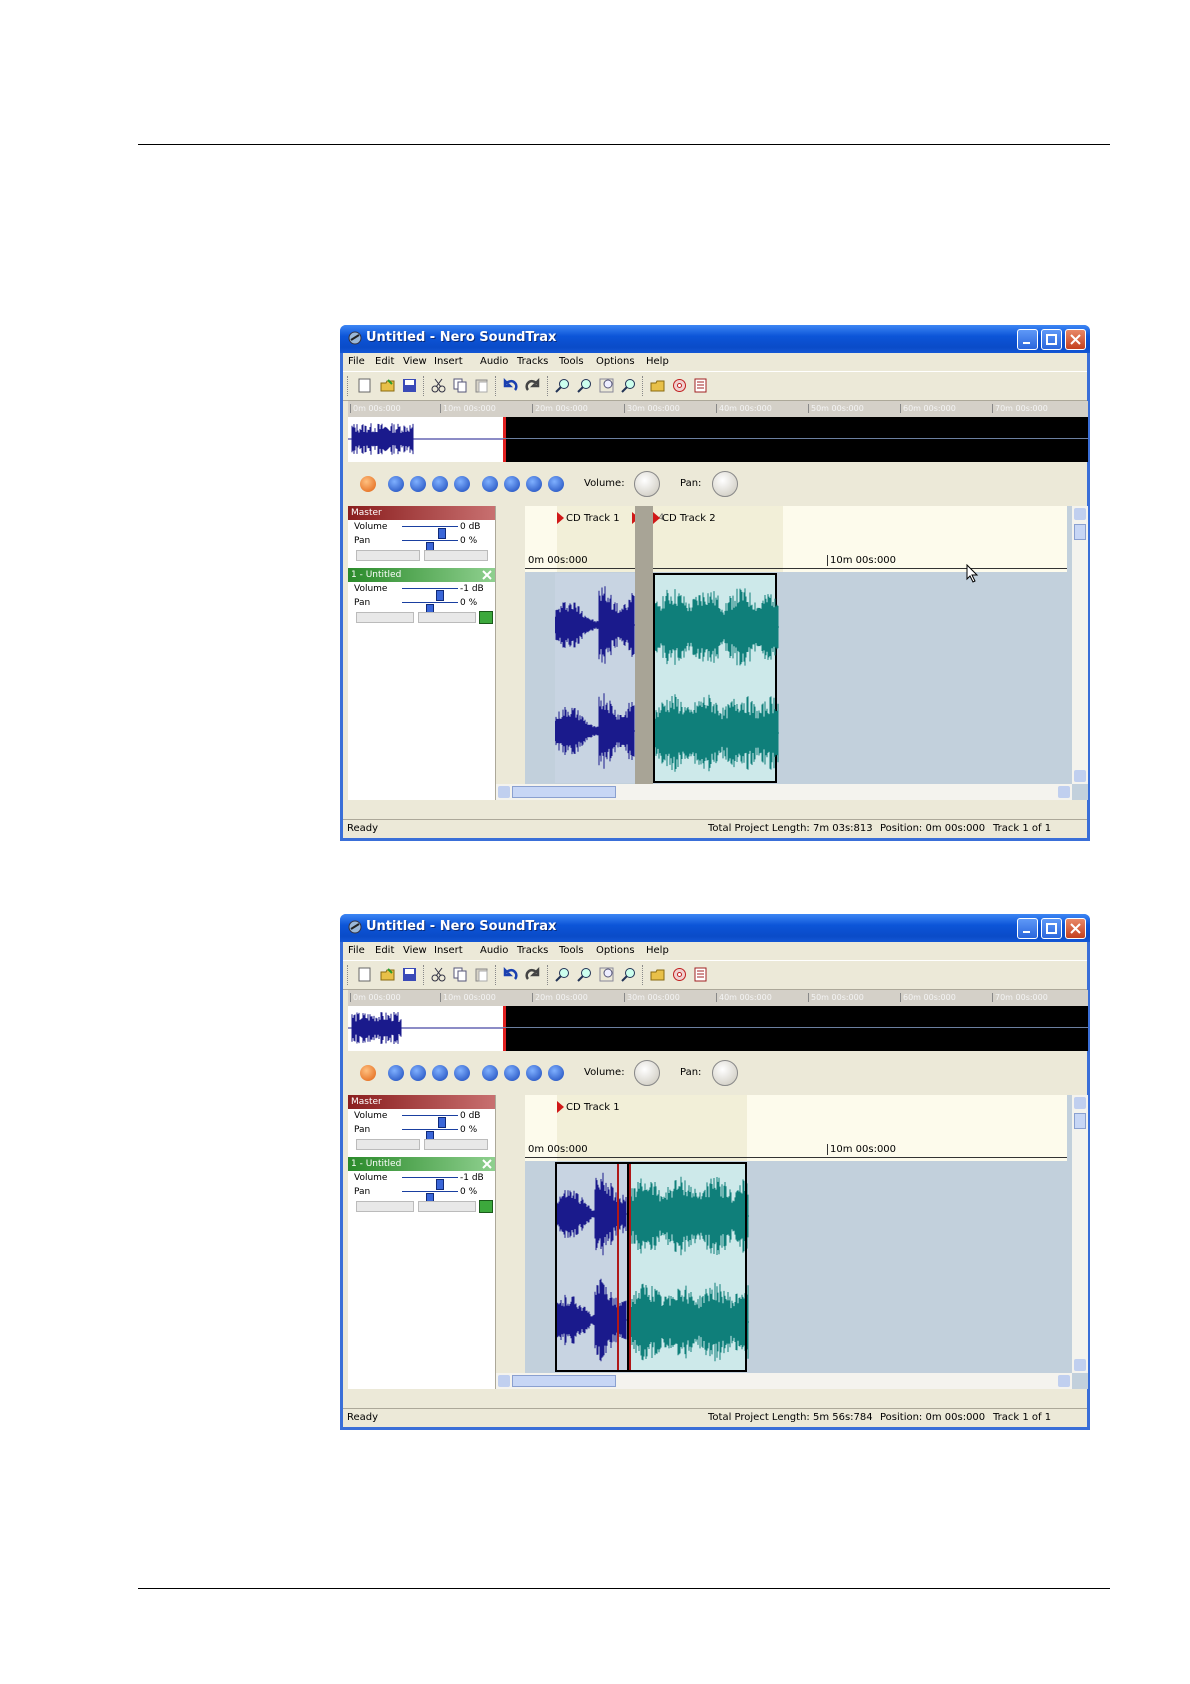 The width and height of the screenshot is (1190, 1684). I want to click on record-button, so click(368, 484).